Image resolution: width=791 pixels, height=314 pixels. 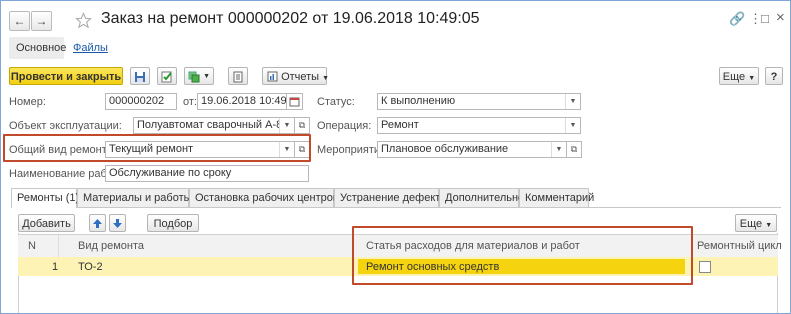 What do you see at coordinates (32, 246) in the screenshot?
I see `column-header-n: N` at bounding box center [32, 246].